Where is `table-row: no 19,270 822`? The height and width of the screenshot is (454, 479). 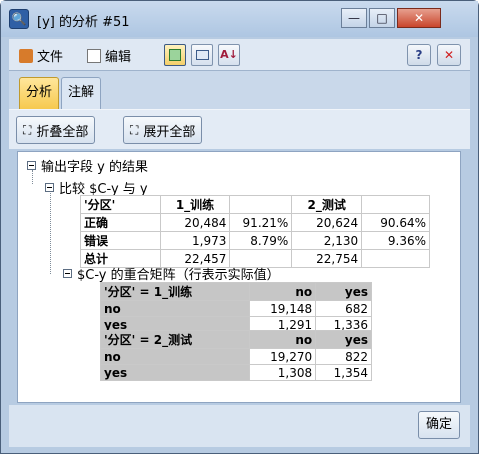 table-row: no 19,270 822 is located at coordinates (235, 356).